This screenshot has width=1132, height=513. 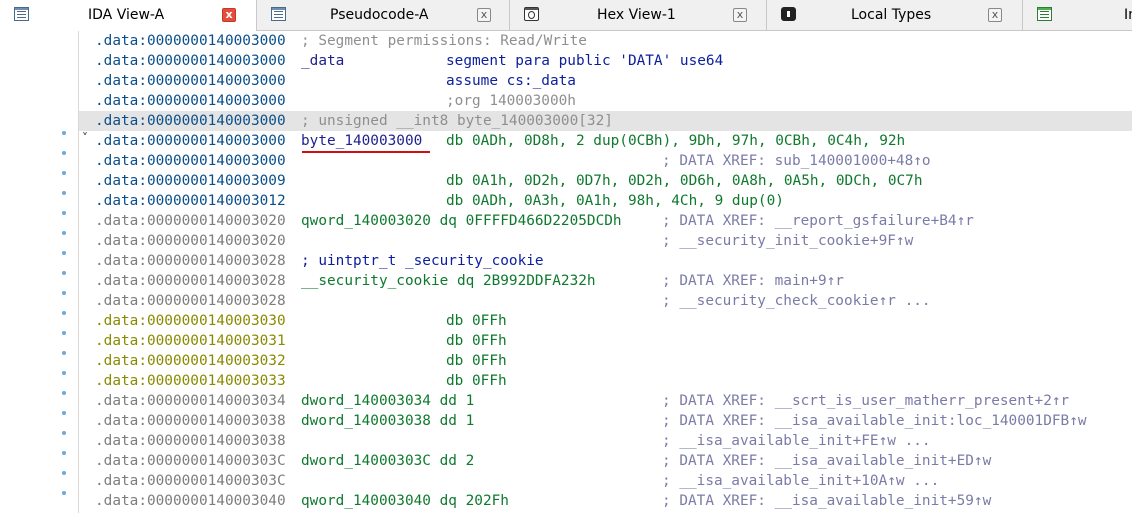 What do you see at coordinates (753, 281) in the screenshot?
I see `line-xref-comment: ; DATA XREF: main+9↑r` at bounding box center [753, 281].